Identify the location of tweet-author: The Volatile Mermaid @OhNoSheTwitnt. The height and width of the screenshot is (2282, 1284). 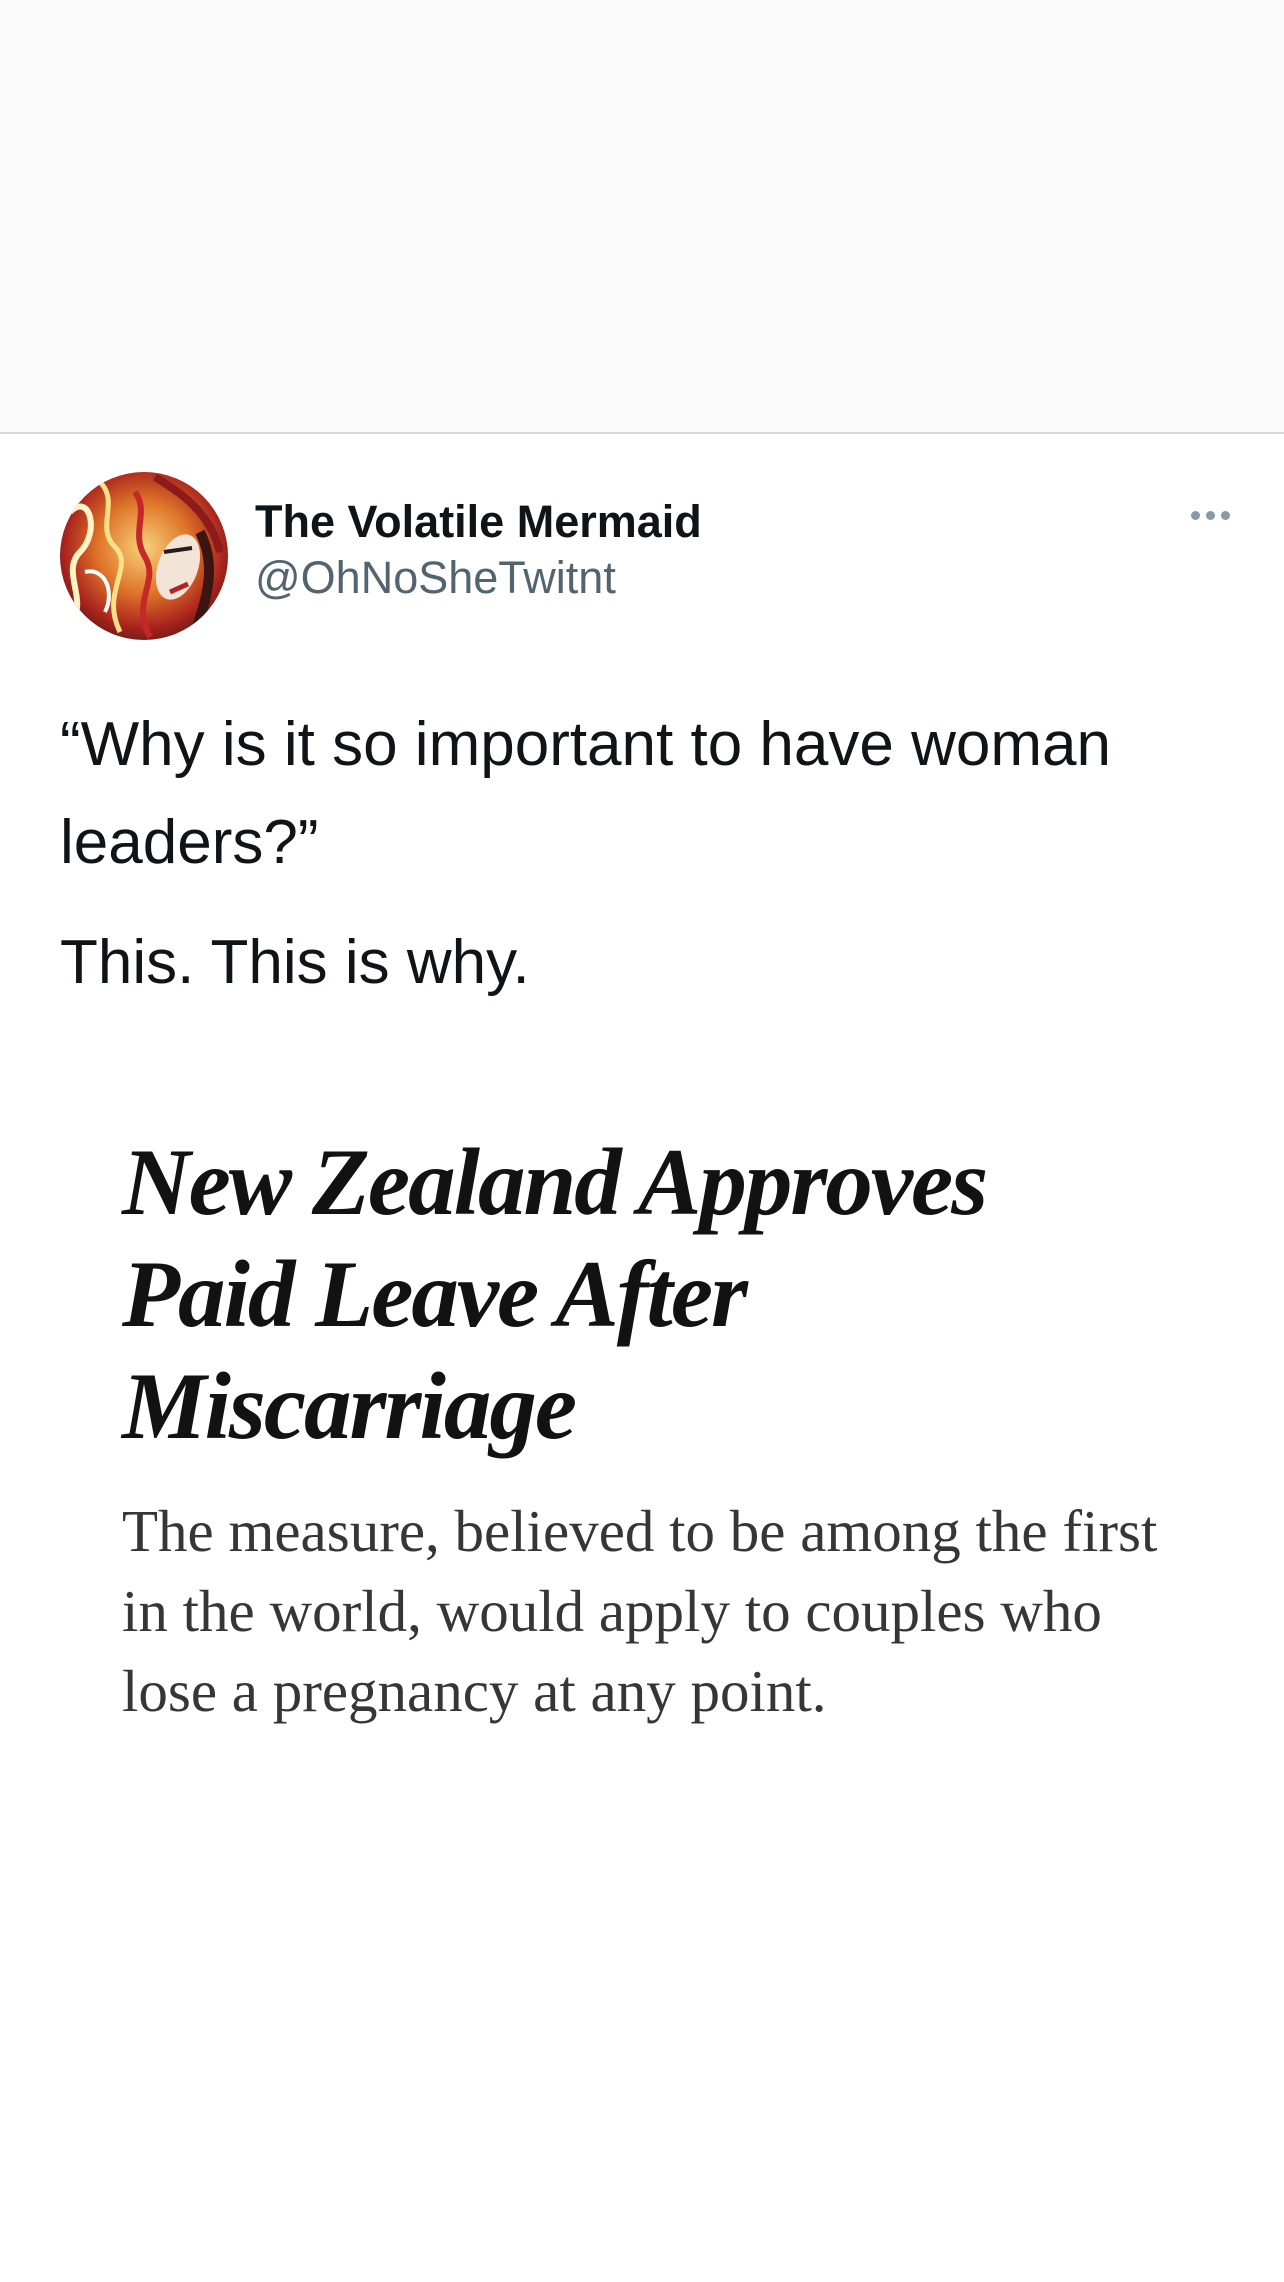
(478, 550).